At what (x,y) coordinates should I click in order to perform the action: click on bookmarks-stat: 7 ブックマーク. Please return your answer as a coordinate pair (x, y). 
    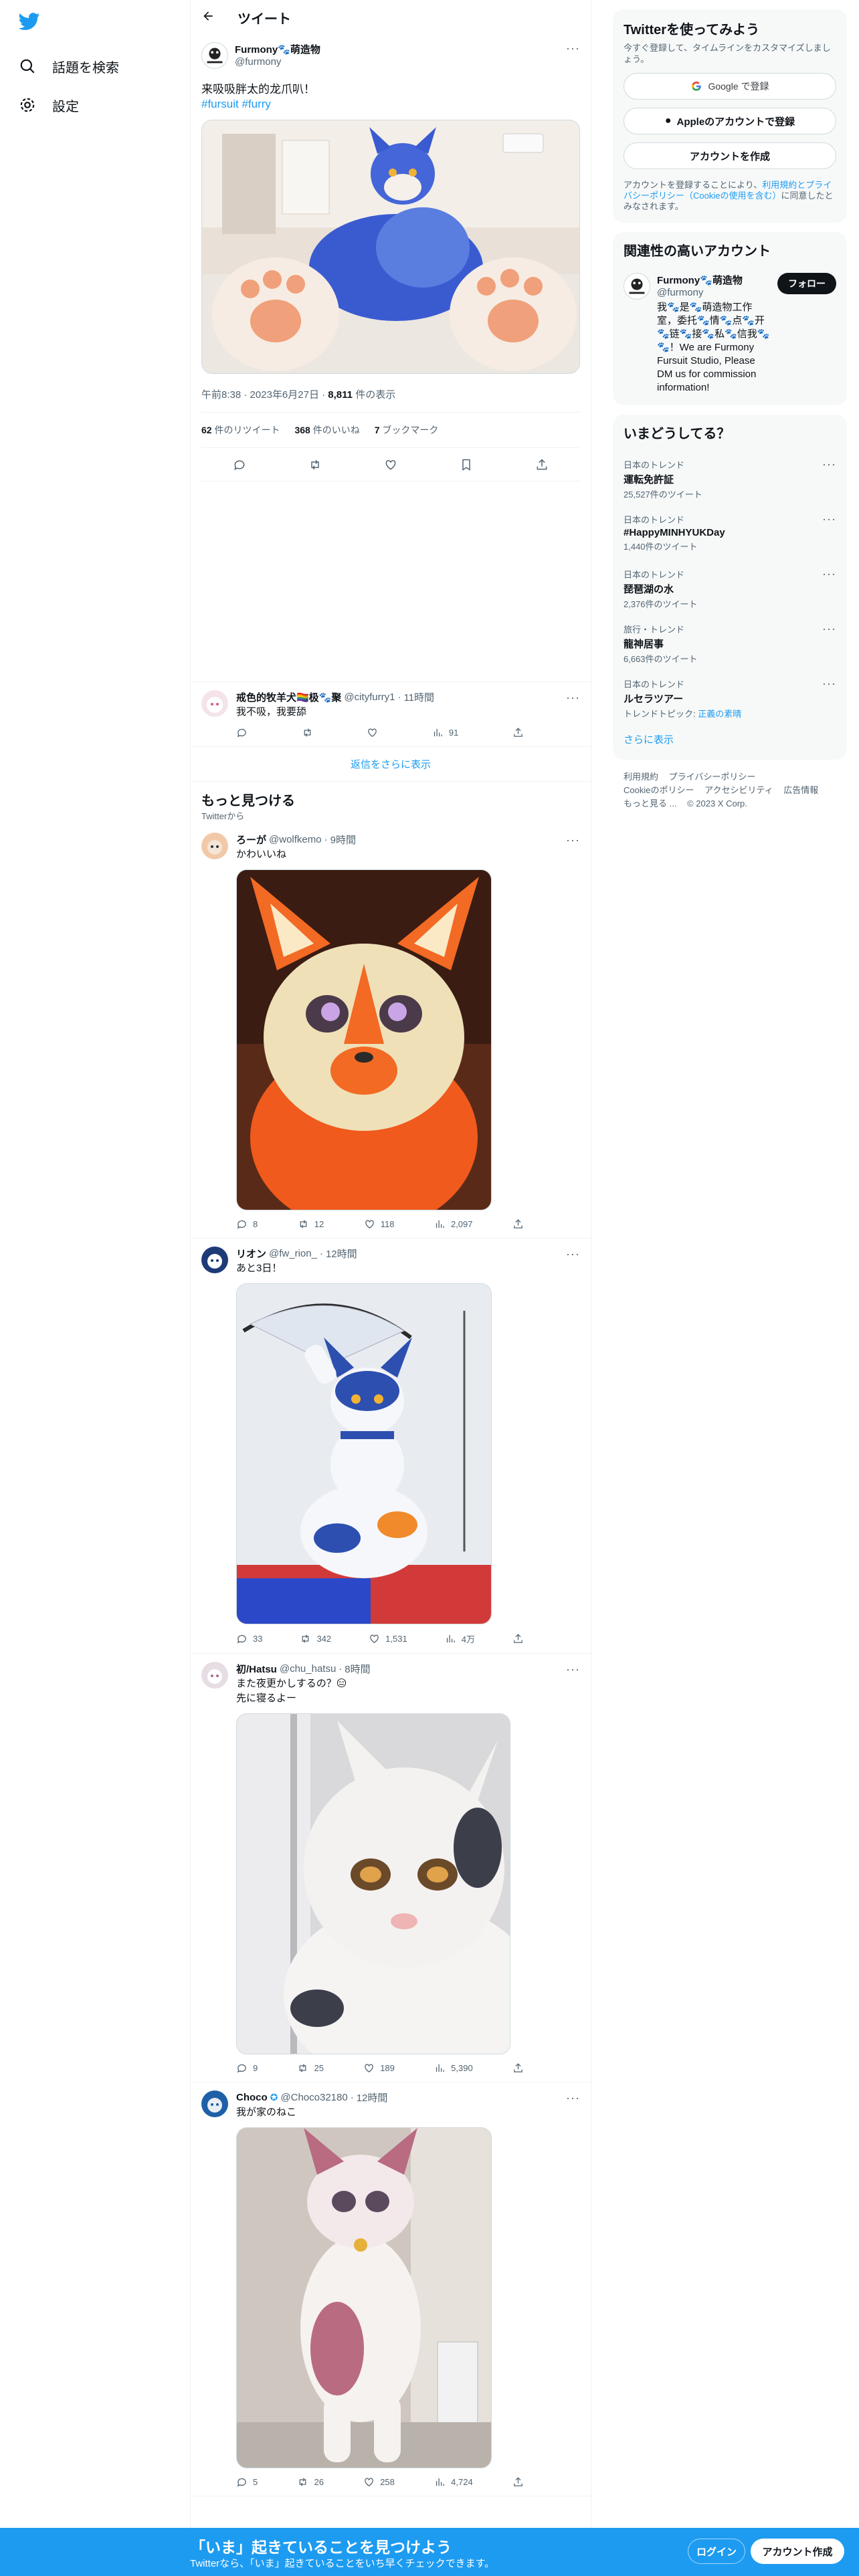
    Looking at the image, I should click on (407, 430).